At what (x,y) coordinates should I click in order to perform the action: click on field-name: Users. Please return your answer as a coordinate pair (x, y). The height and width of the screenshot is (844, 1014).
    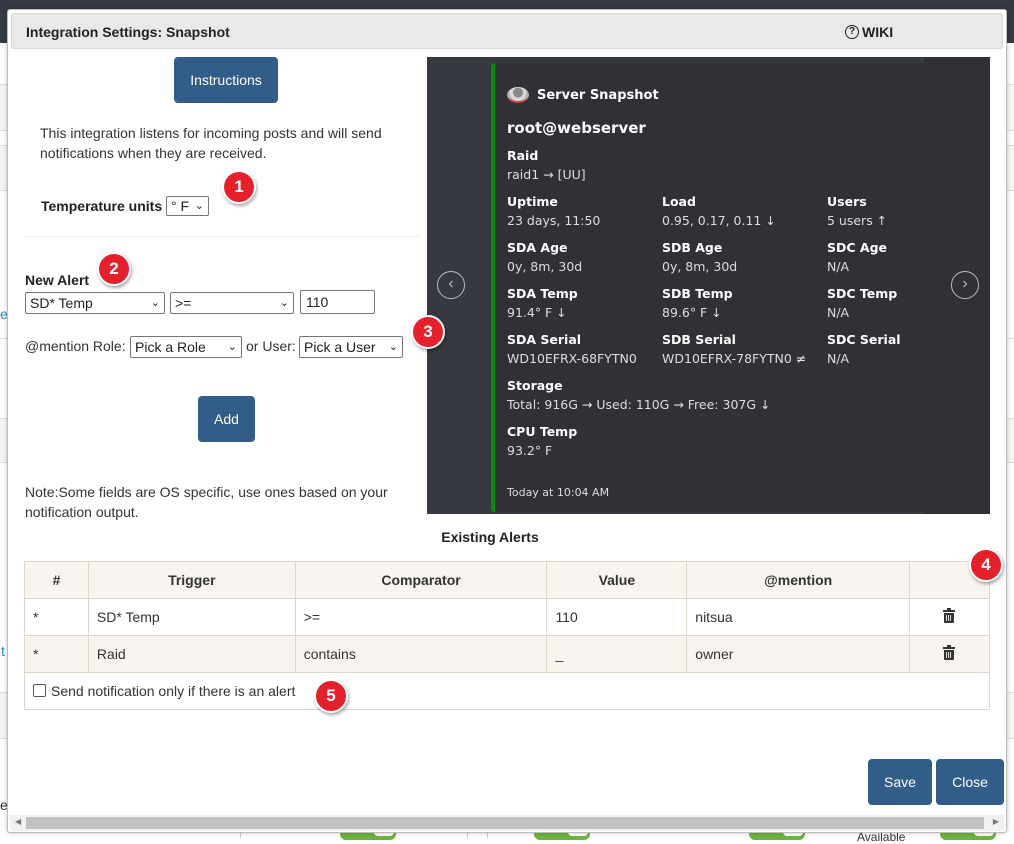
    Looking at the image, I should click on (847, 201).